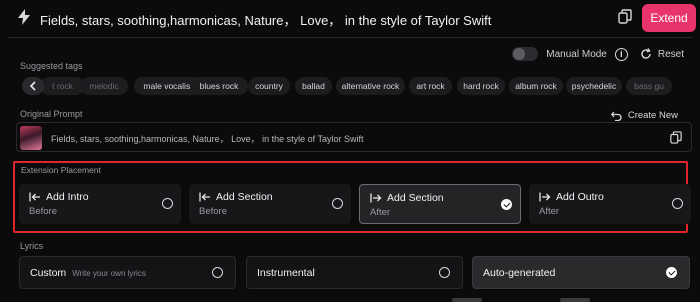 The image size is (700, 302). I want to click on mode-controls: Manual Mode i Reset, so click(598, 54).